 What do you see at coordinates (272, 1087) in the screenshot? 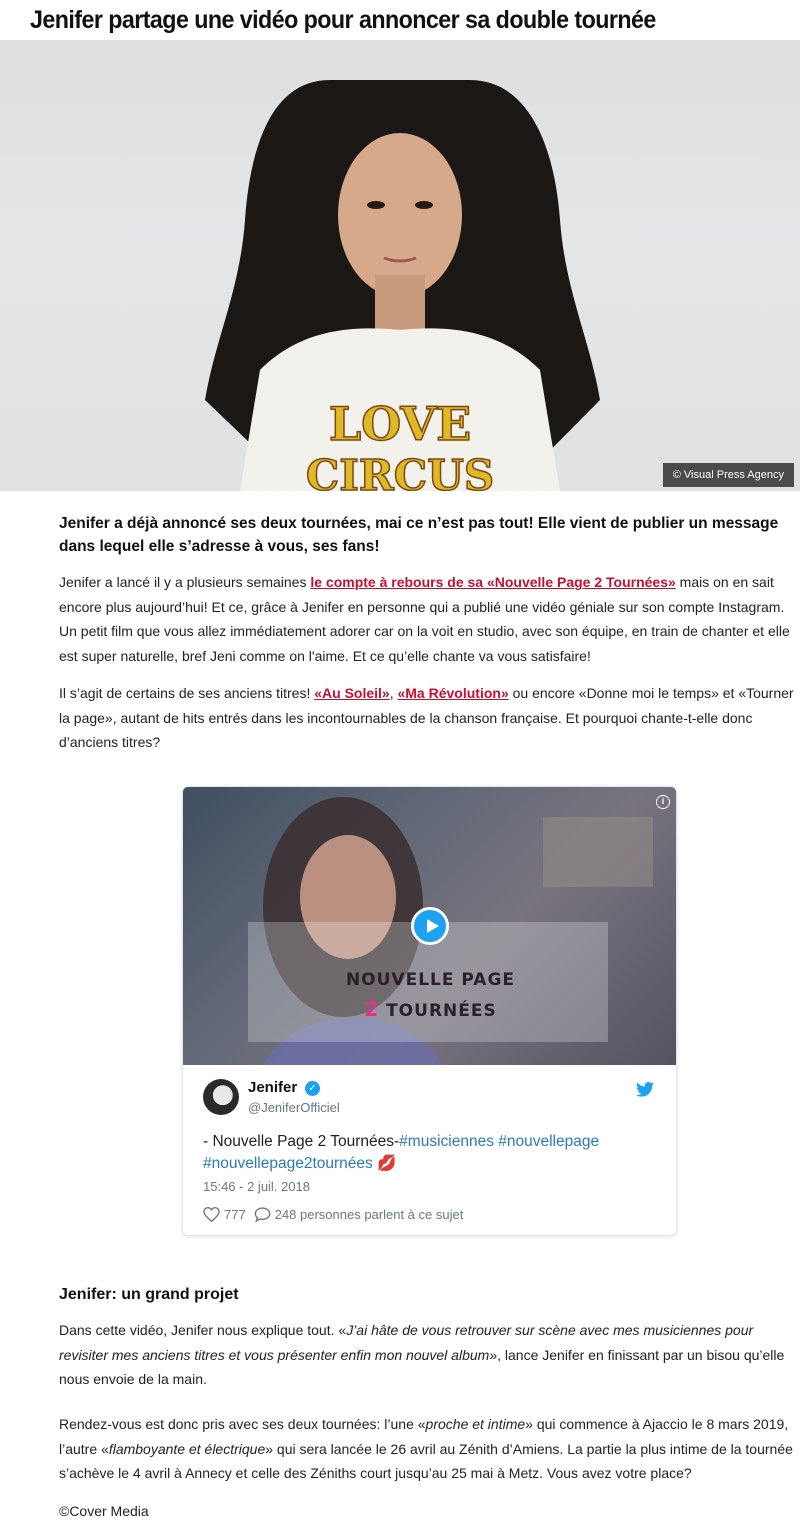
I see `tweet-author-name: Jenifer` at bounding box center [272, 1087].